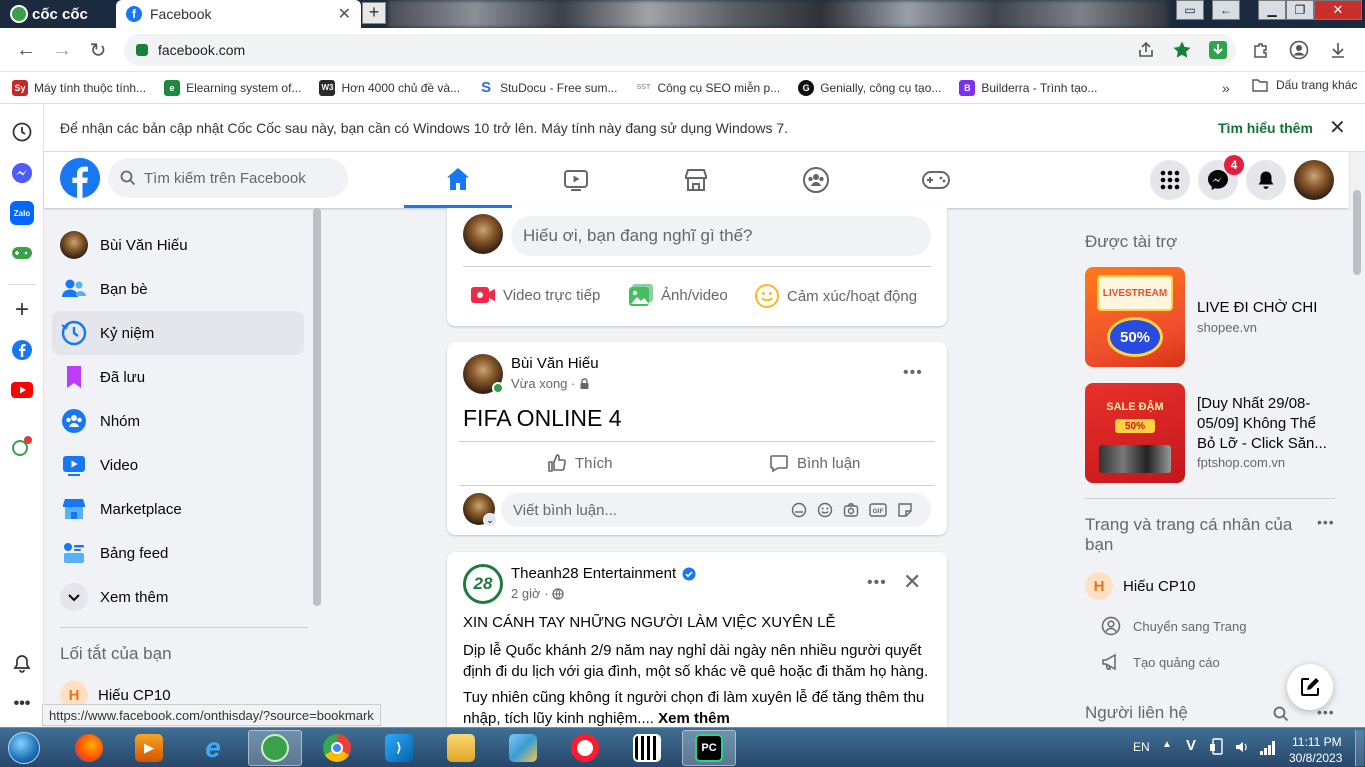  I want to click on sidebar-item-saved: Đã lưu, so click(178, 377).